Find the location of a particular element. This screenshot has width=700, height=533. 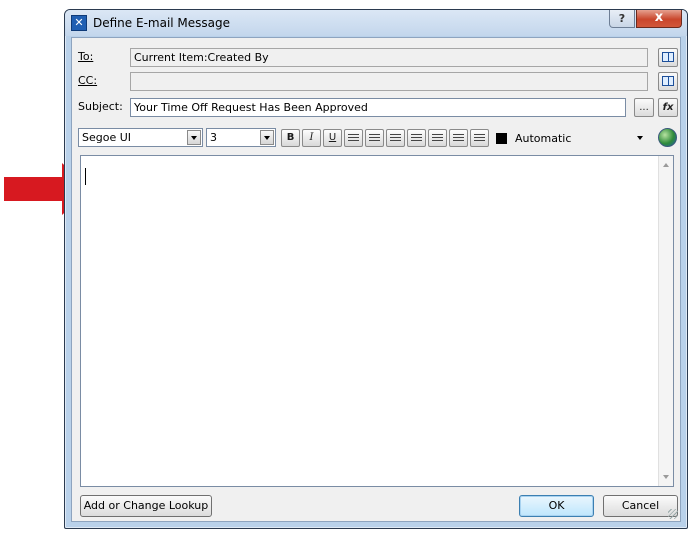

to-address-book-button is located at coordinates (668, 57).